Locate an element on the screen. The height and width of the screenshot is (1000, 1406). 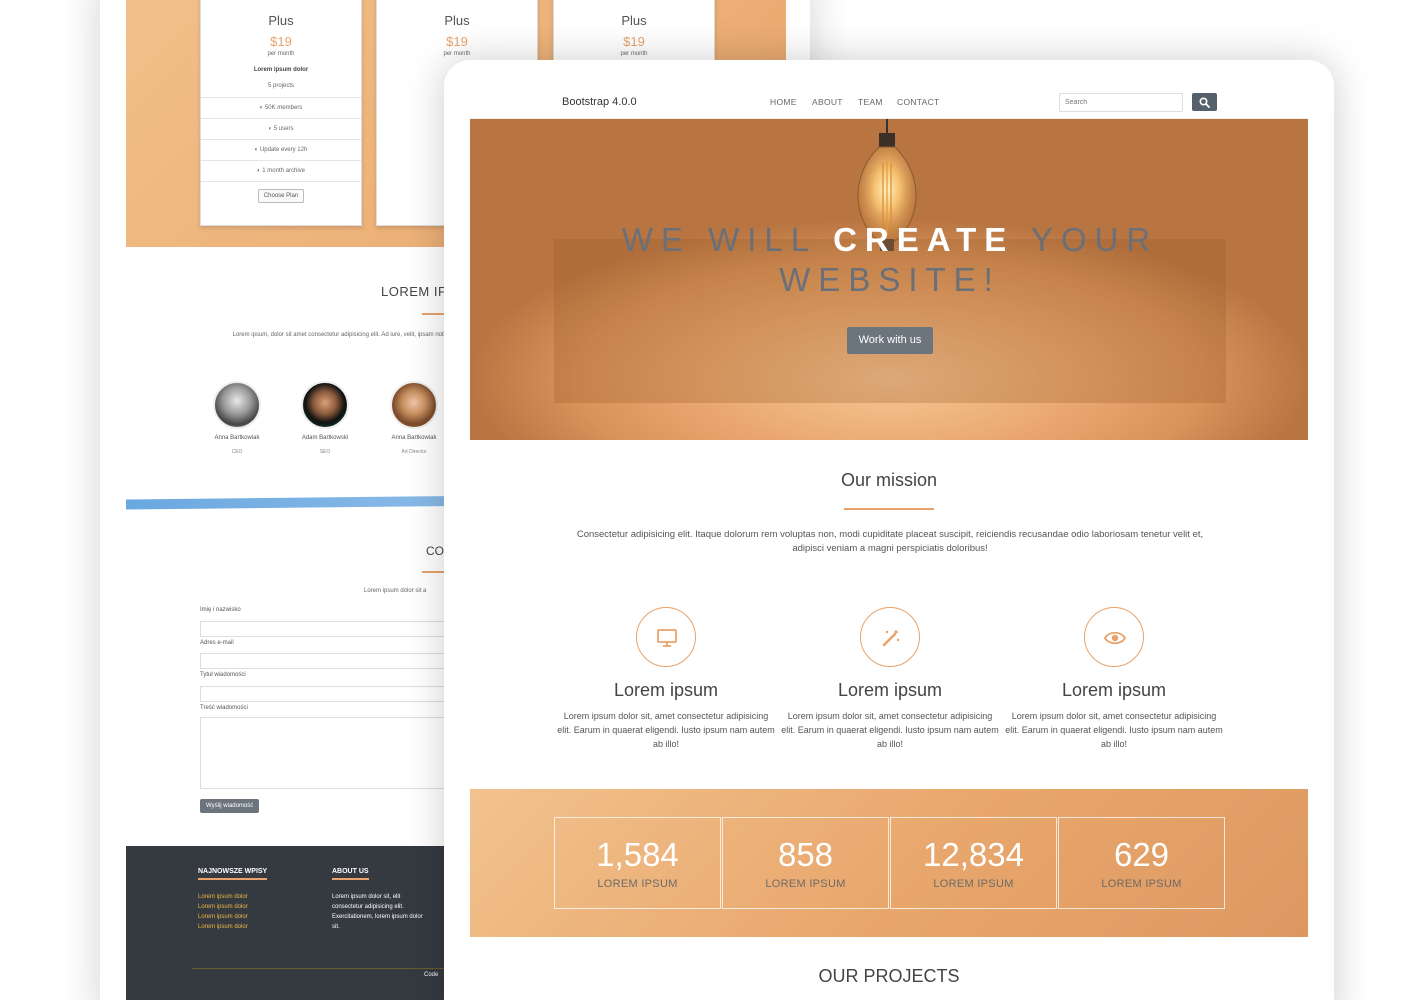
nav-item-team: TEAM is located at coordinates (870, 102).